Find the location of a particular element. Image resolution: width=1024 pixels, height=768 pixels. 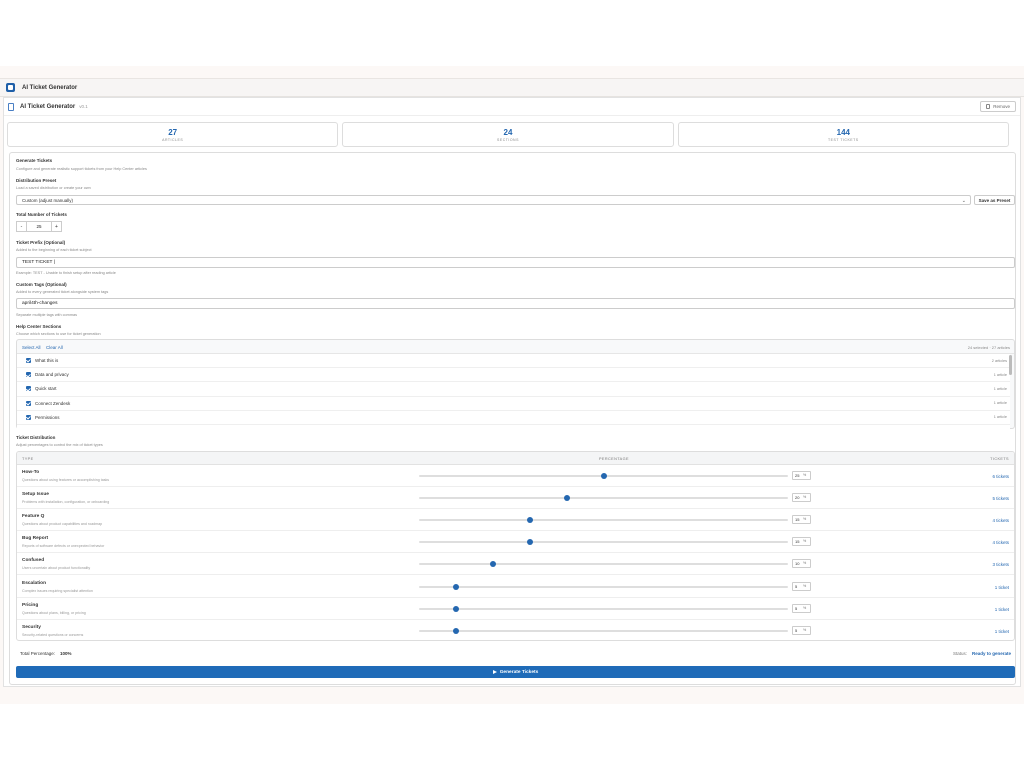

ticket-count-stepper: - 25 + is located at coordinates (39, 226).